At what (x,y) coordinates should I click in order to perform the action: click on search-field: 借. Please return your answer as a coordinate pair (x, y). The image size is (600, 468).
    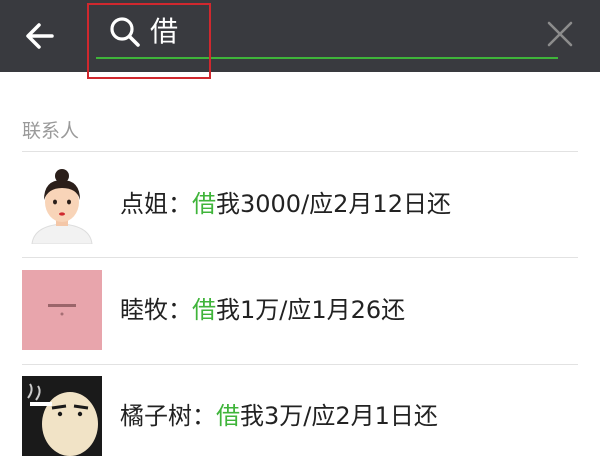
    Looking at the image, I should click on (341, 36).